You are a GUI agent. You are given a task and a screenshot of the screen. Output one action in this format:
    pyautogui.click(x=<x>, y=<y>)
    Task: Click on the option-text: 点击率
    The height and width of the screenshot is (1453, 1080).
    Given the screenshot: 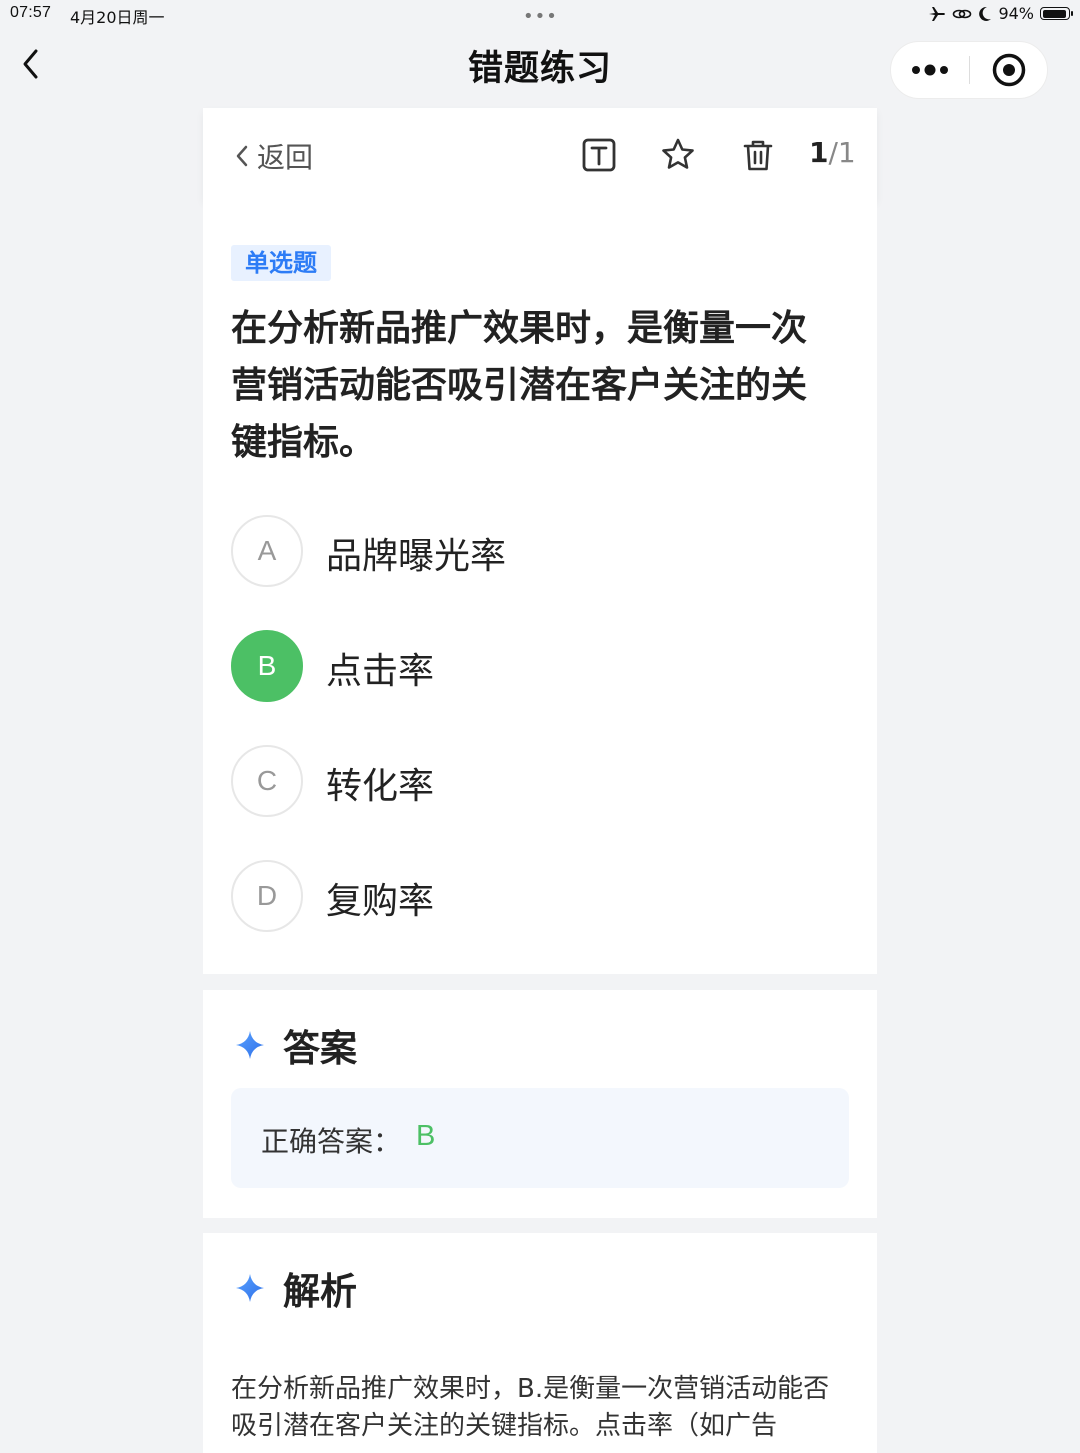 What is the action you would take?
    pyautogui.click(x=380, y=671)
    